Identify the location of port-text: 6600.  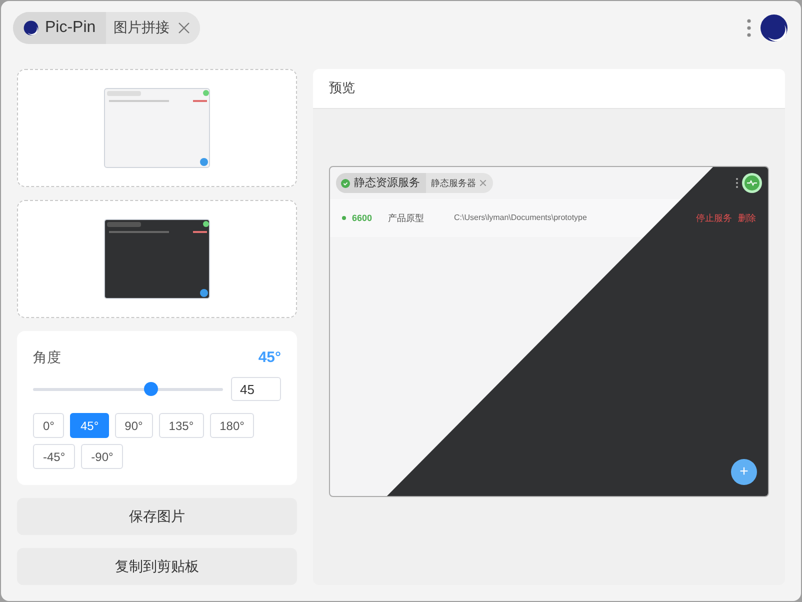
(363, 218).